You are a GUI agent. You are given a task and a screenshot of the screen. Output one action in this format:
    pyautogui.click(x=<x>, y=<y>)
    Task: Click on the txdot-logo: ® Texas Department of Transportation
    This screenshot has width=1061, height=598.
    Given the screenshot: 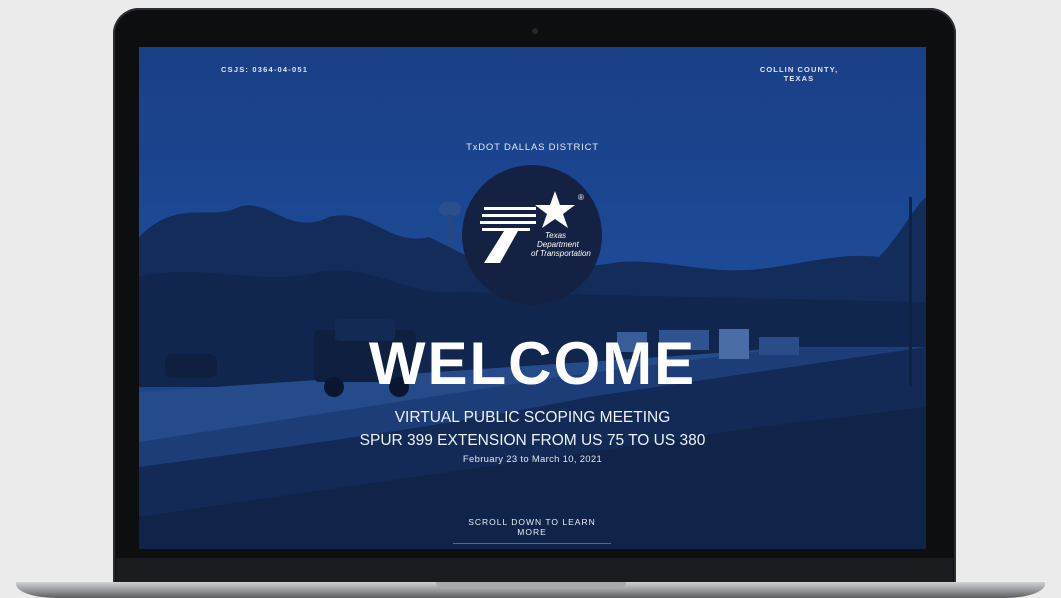 What is the action you would take?
    pyautogui.click(x=532, y=235)
    